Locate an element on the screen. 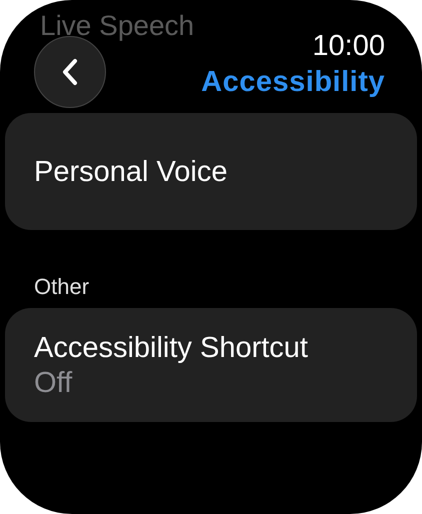 This screenshot has height=514, width=422. section-header: Other is located at coordinates (62, 287).